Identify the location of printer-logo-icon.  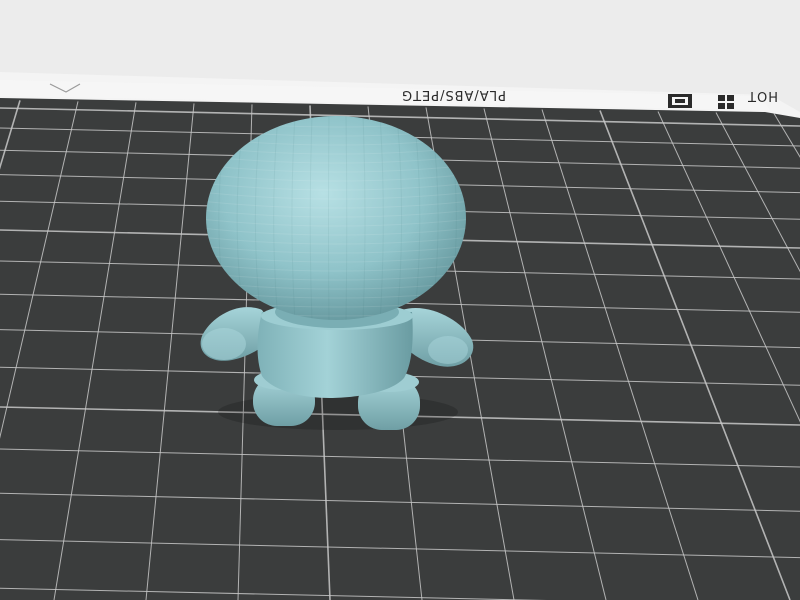
(680, 101).